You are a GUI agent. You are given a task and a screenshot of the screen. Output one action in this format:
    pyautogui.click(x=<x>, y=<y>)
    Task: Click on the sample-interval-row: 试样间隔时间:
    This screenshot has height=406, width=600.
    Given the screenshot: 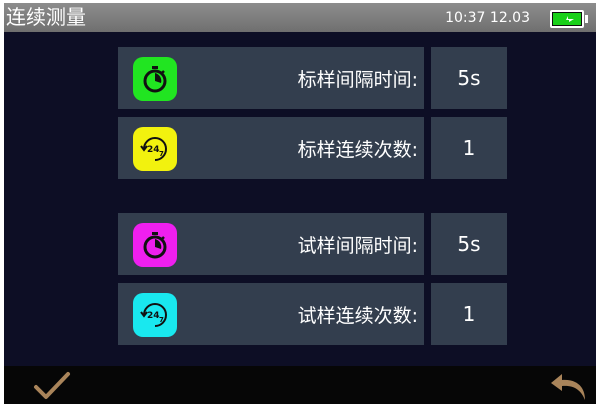 What is the action you would take?
    pyautogui.click(x=271, y=244)
    